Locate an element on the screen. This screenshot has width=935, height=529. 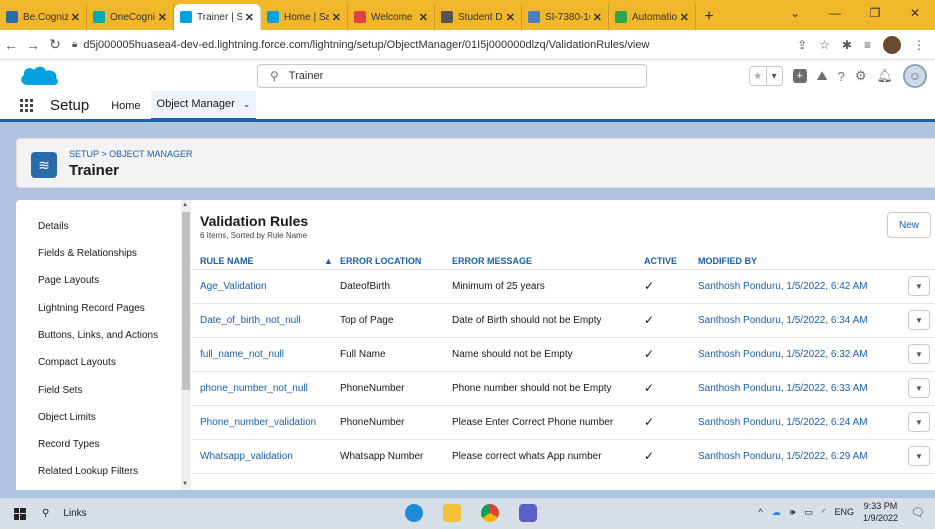
rule-name-link: Age_Validation is located at coordinates (233, 286).